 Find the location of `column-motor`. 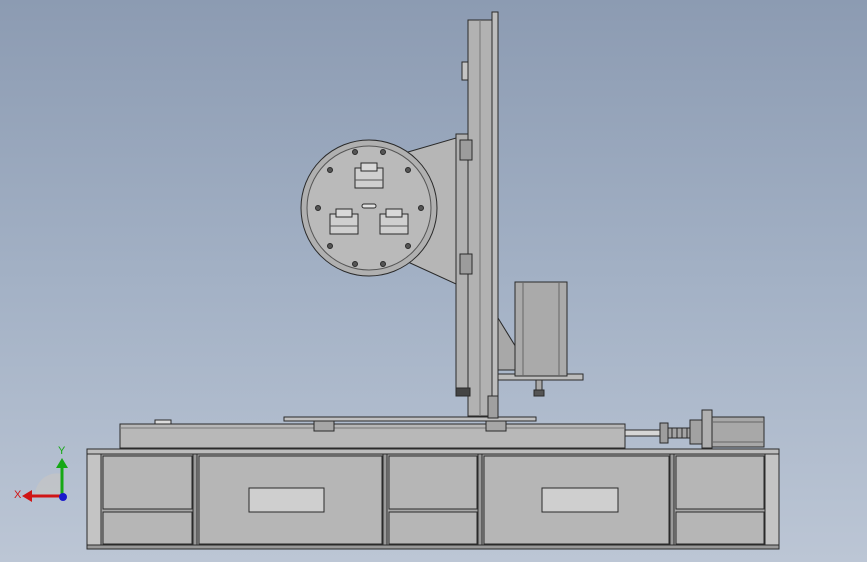

column-motor is located at coordinates (540, 339).